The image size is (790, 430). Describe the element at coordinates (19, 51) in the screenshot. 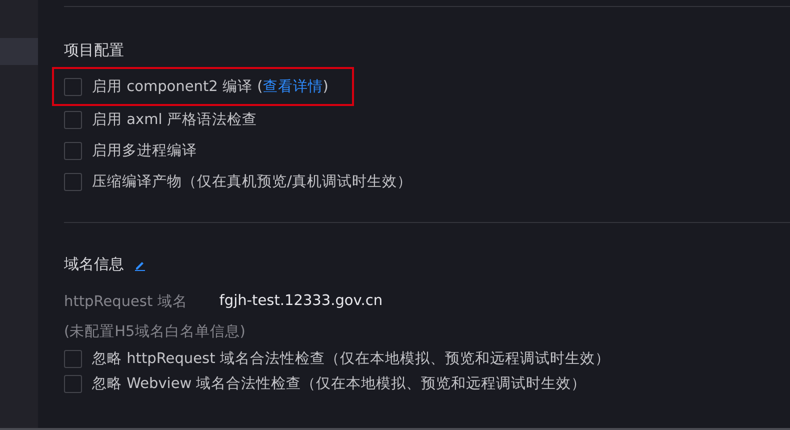

I see `sidebar-item` at that location.